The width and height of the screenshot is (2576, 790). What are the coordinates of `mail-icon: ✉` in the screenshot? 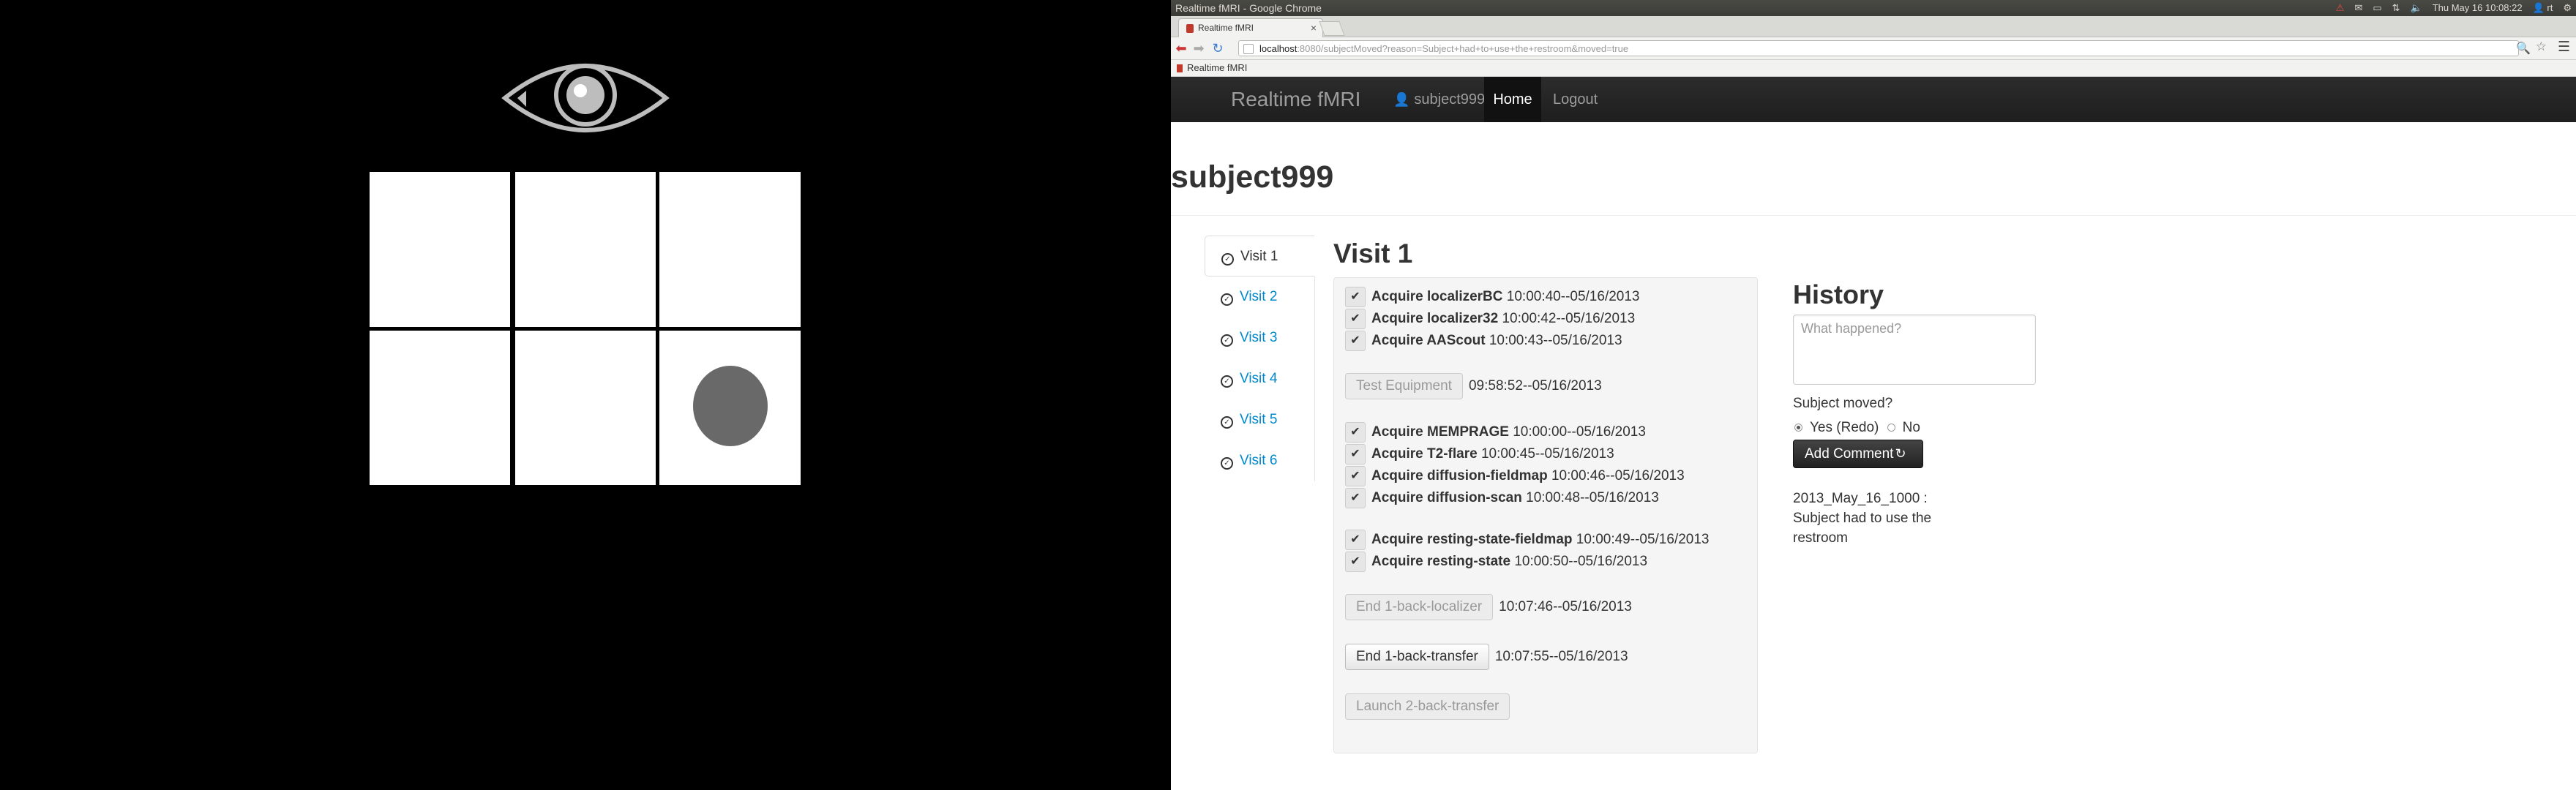 It's located at (2358, 8).